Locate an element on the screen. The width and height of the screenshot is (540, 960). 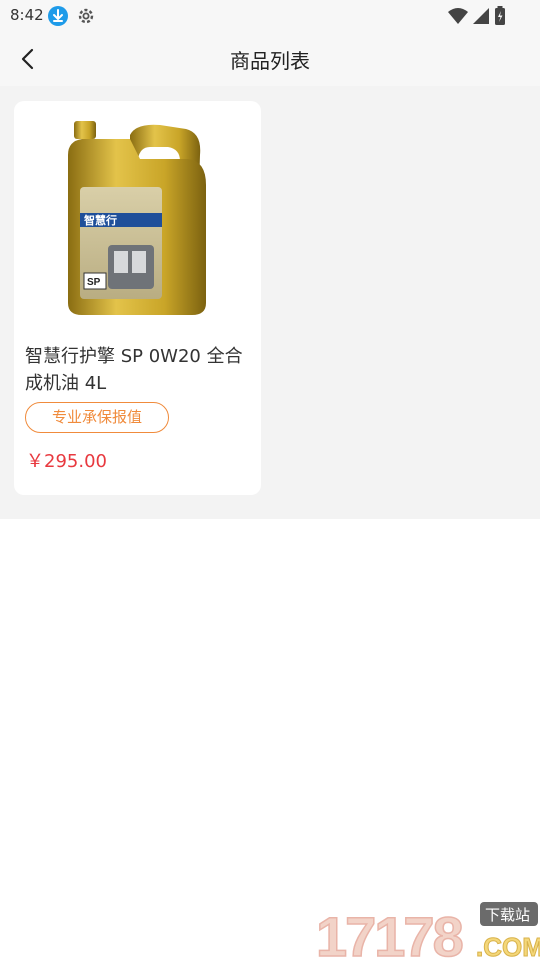
site-watermark-logo: 17178 下载站 .COM is located at coordinates (427, 929).